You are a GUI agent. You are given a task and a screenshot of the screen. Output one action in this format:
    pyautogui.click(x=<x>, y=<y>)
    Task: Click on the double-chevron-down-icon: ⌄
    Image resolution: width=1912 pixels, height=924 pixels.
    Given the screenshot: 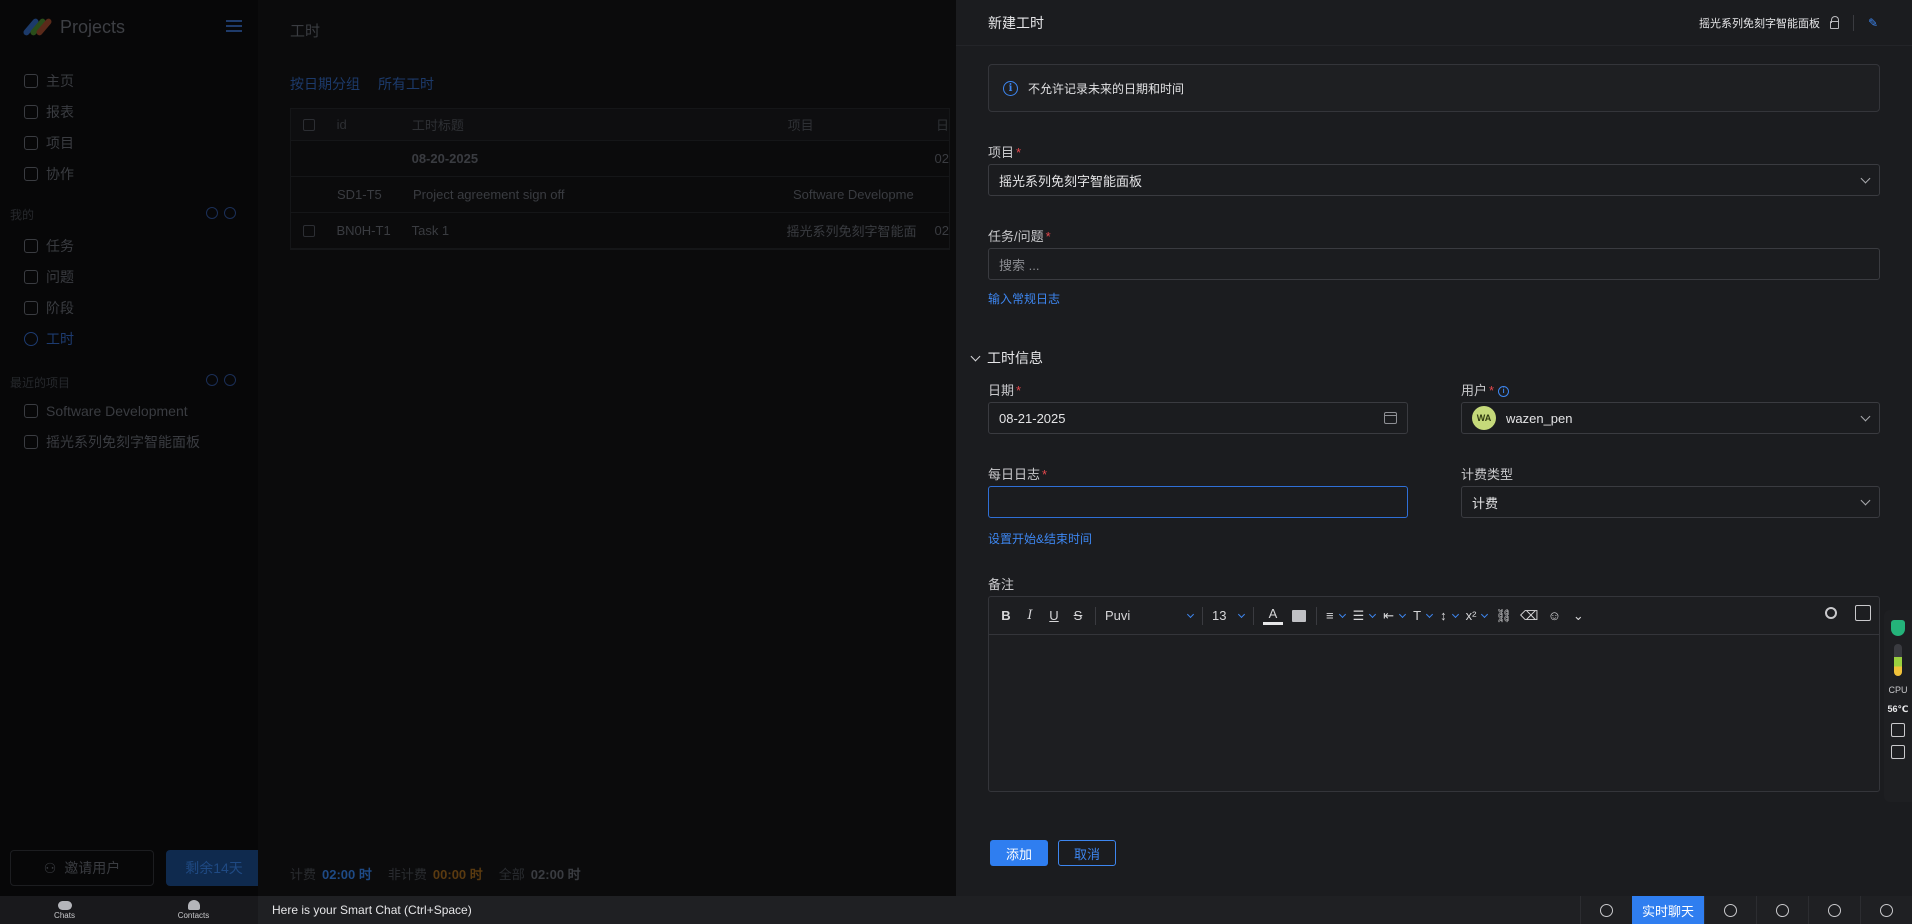 What is the action you would take?
    pyautogui.click(x=1578, y=615)
    